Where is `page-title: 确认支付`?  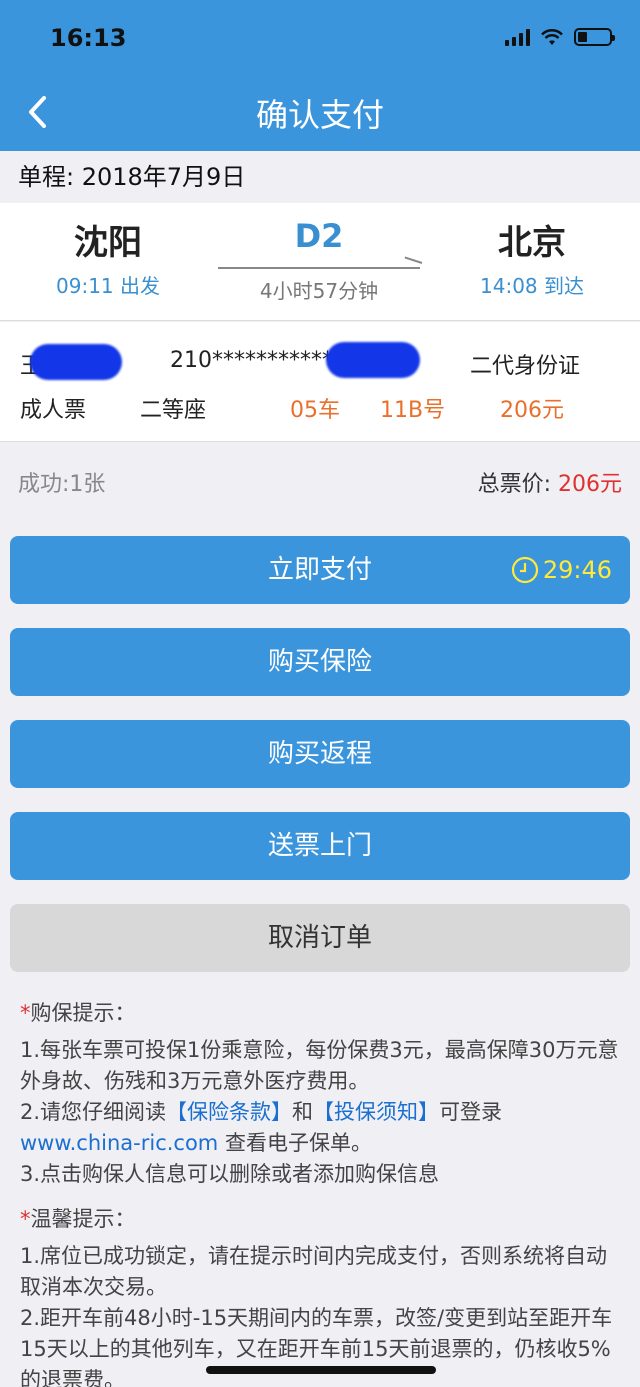
page-title: 确认支付 is located at coordinates (319, 115).